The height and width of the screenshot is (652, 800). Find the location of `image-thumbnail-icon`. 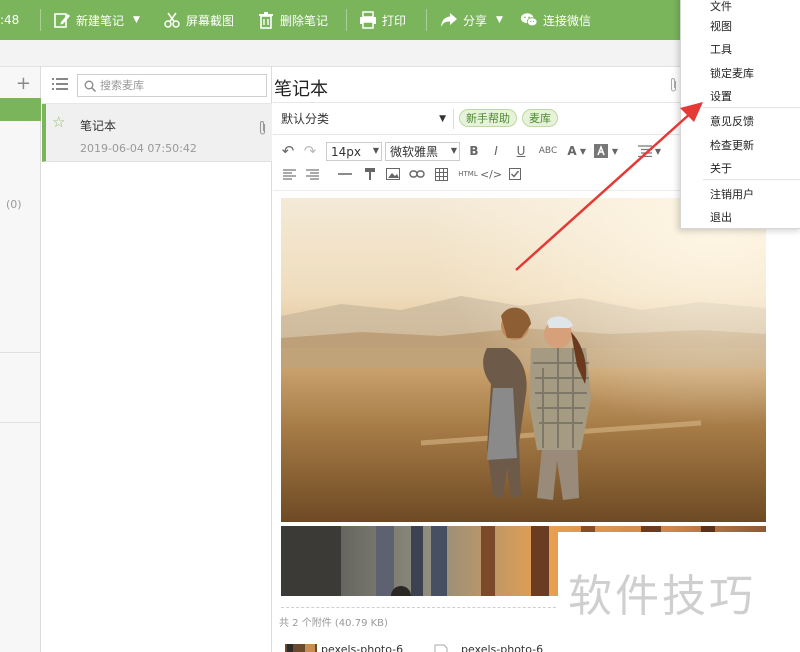

image-thumbnail-icon is located at coordinates (301, 648).